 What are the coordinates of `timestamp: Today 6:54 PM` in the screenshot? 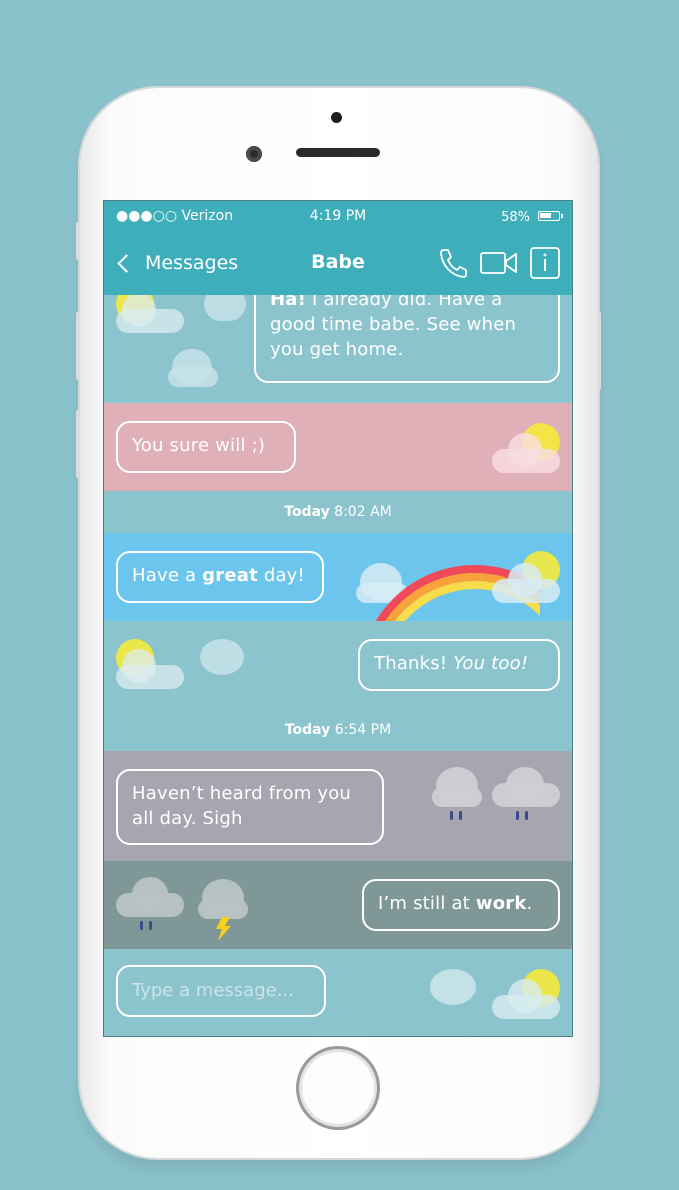 It's located at (338, 730).